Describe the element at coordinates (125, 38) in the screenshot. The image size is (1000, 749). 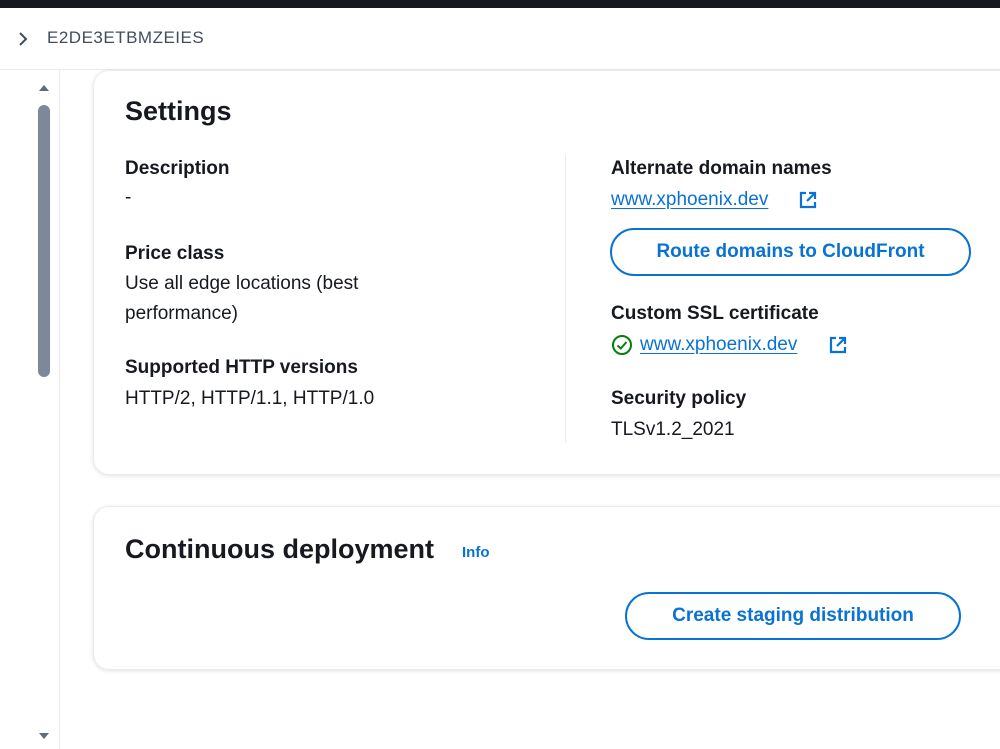
I see `breadcrumb-distribution-id: E2DE3ETBMZEIES` at that location.